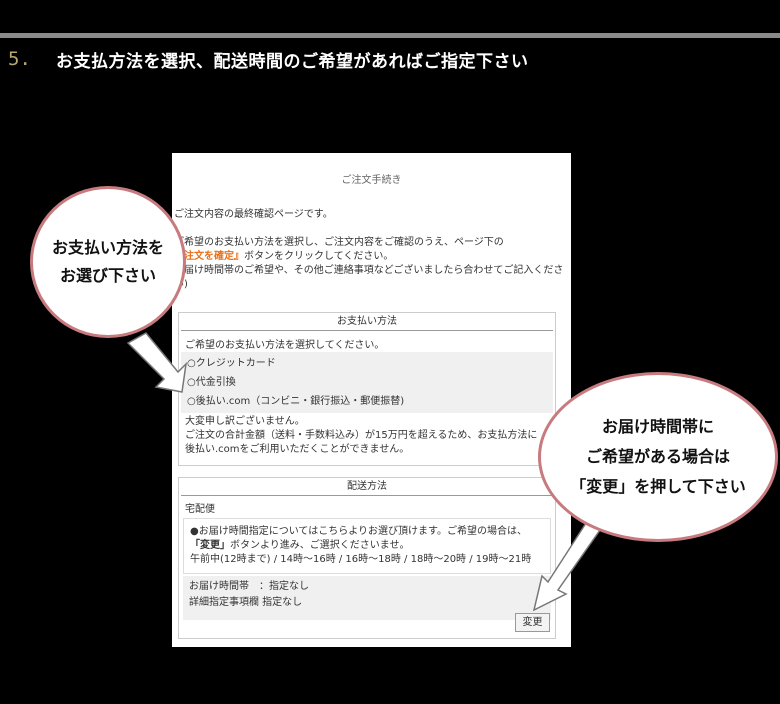  Describe the element at coordinates (108, 262) in the screenshot. I see `callout-payment: お支払い方法を お選び下さい` at that location.